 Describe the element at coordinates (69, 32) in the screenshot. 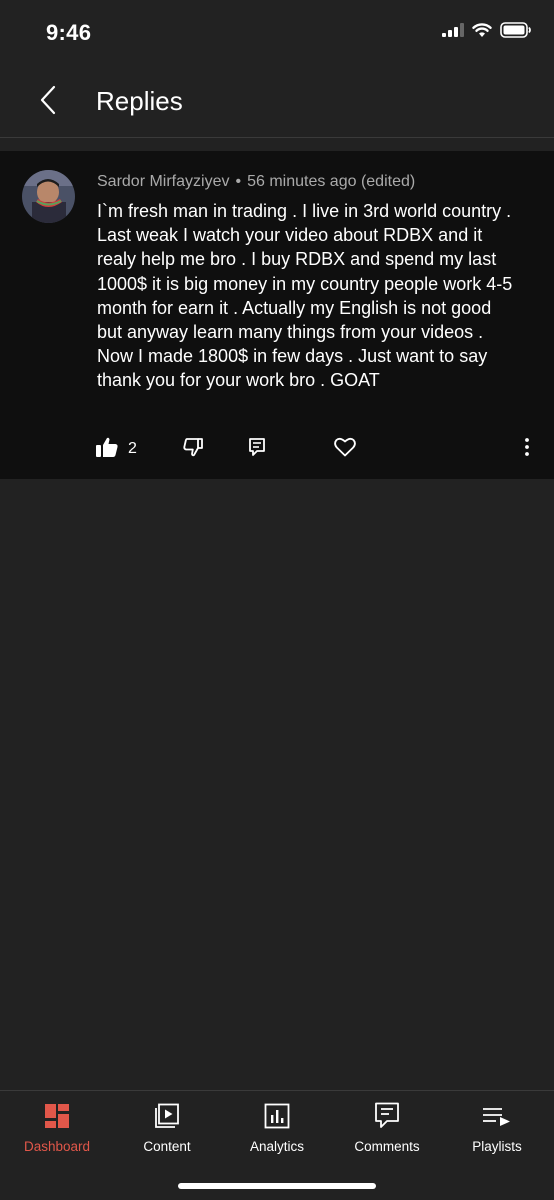

I see `status-time: 9:46` at that location.